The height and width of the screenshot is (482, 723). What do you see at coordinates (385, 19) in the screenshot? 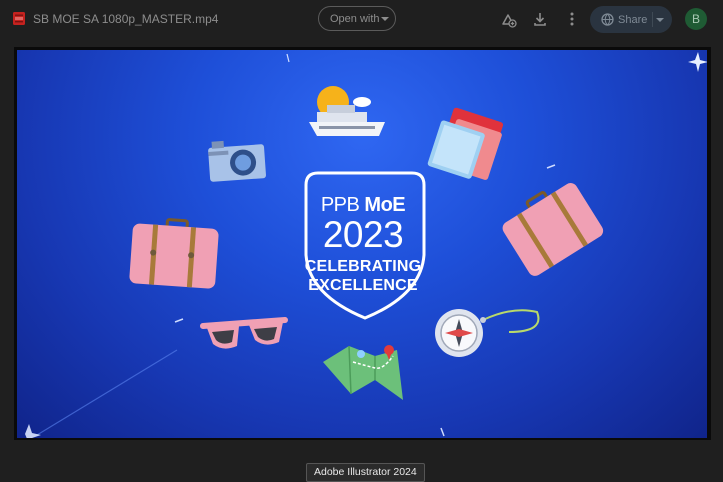
I see `chevron-down-icon` at bounding box center [385, 19].